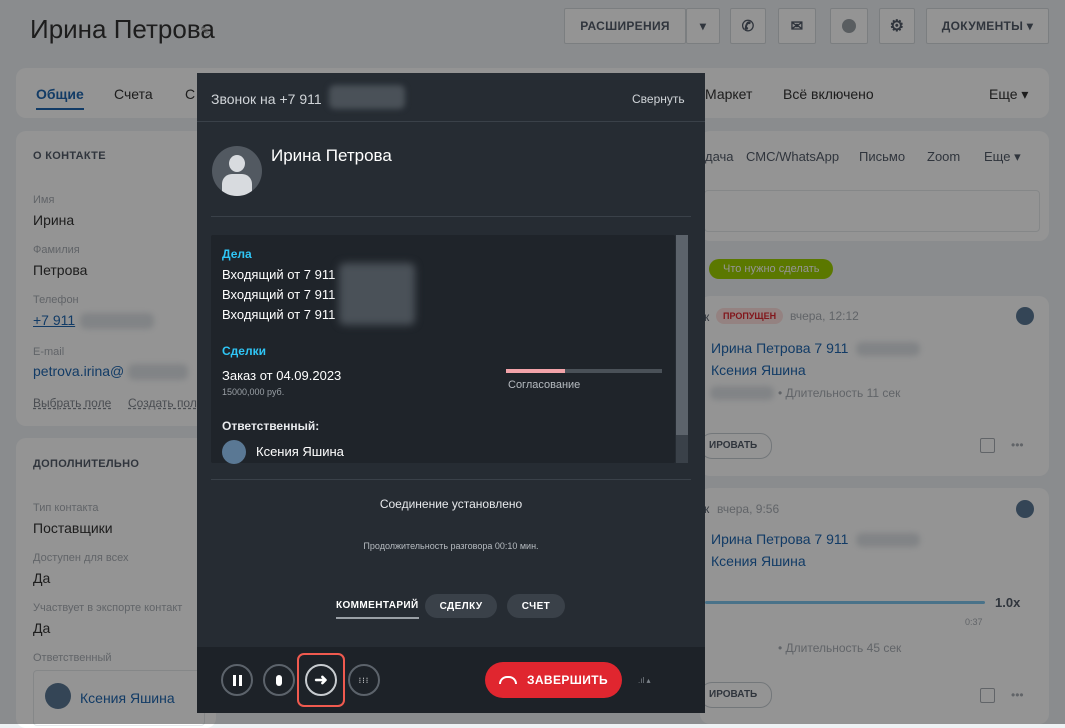 The height and width of the screenshot is (728, 1065). I want to click on stage-progress-bar, so click(584, 371).